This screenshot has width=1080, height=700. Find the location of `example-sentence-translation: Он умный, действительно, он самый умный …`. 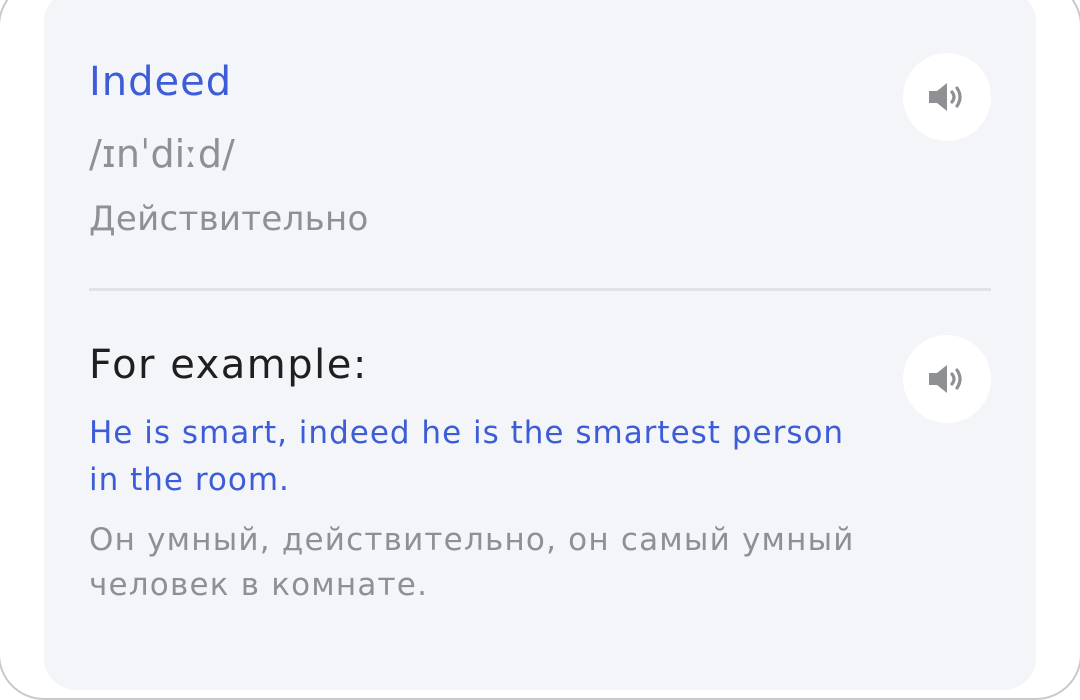

example-sentence-translation: Он умный, действительно, он самый умный … is located at coordinates (472, 562).